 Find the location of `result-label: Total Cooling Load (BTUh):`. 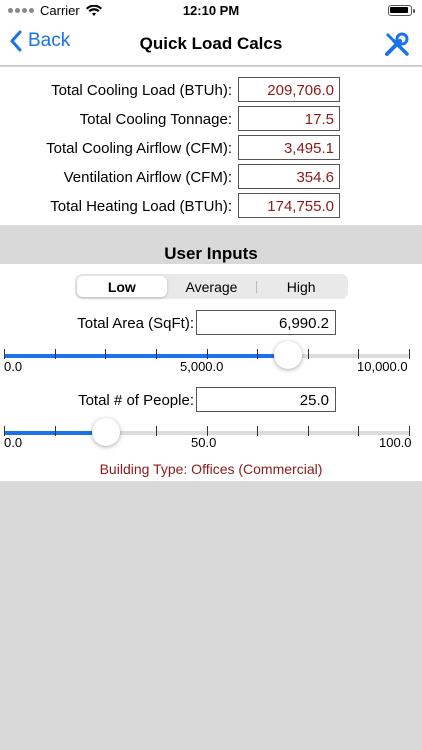

result-label: Total Cooling Load (BTUh): is located at coordinates (141, 90).